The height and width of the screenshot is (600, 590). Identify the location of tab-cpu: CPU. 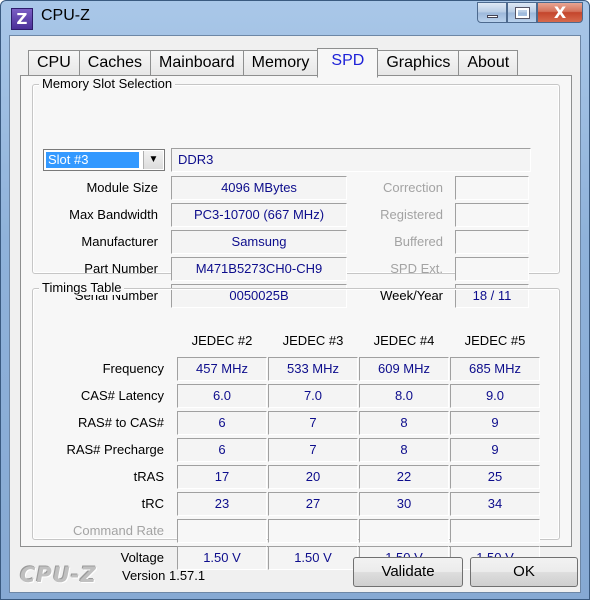
(54, 63).